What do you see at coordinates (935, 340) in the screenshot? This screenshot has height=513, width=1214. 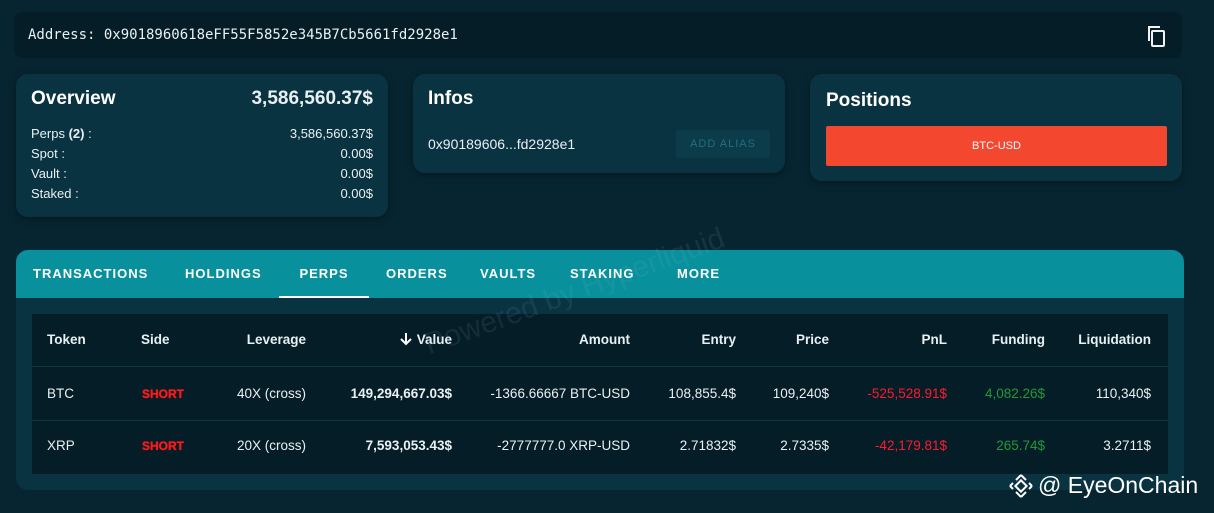 I see `header-pnl: PnL` at bounding box center [935, 340].